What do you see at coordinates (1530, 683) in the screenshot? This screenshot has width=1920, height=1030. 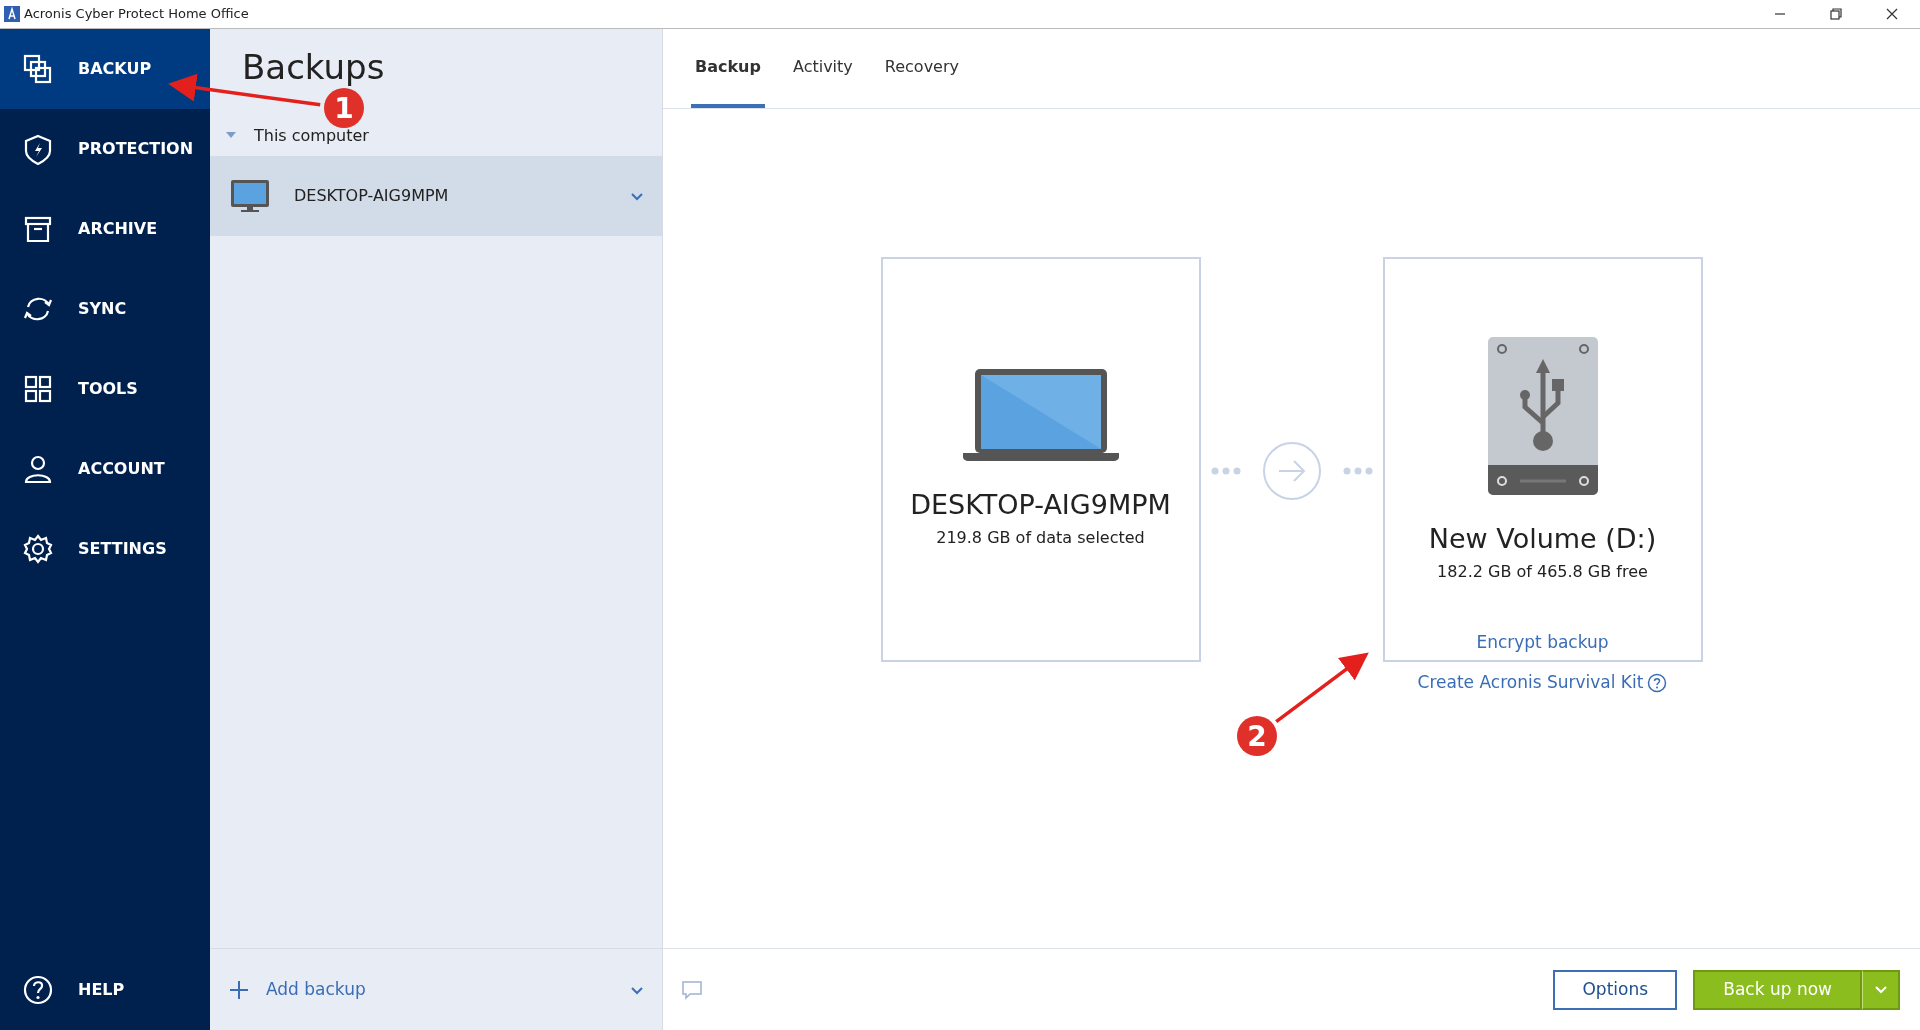 I see `survival-kit-link: Create Acronis Survival Kit` at bounding box center [1530, 683].